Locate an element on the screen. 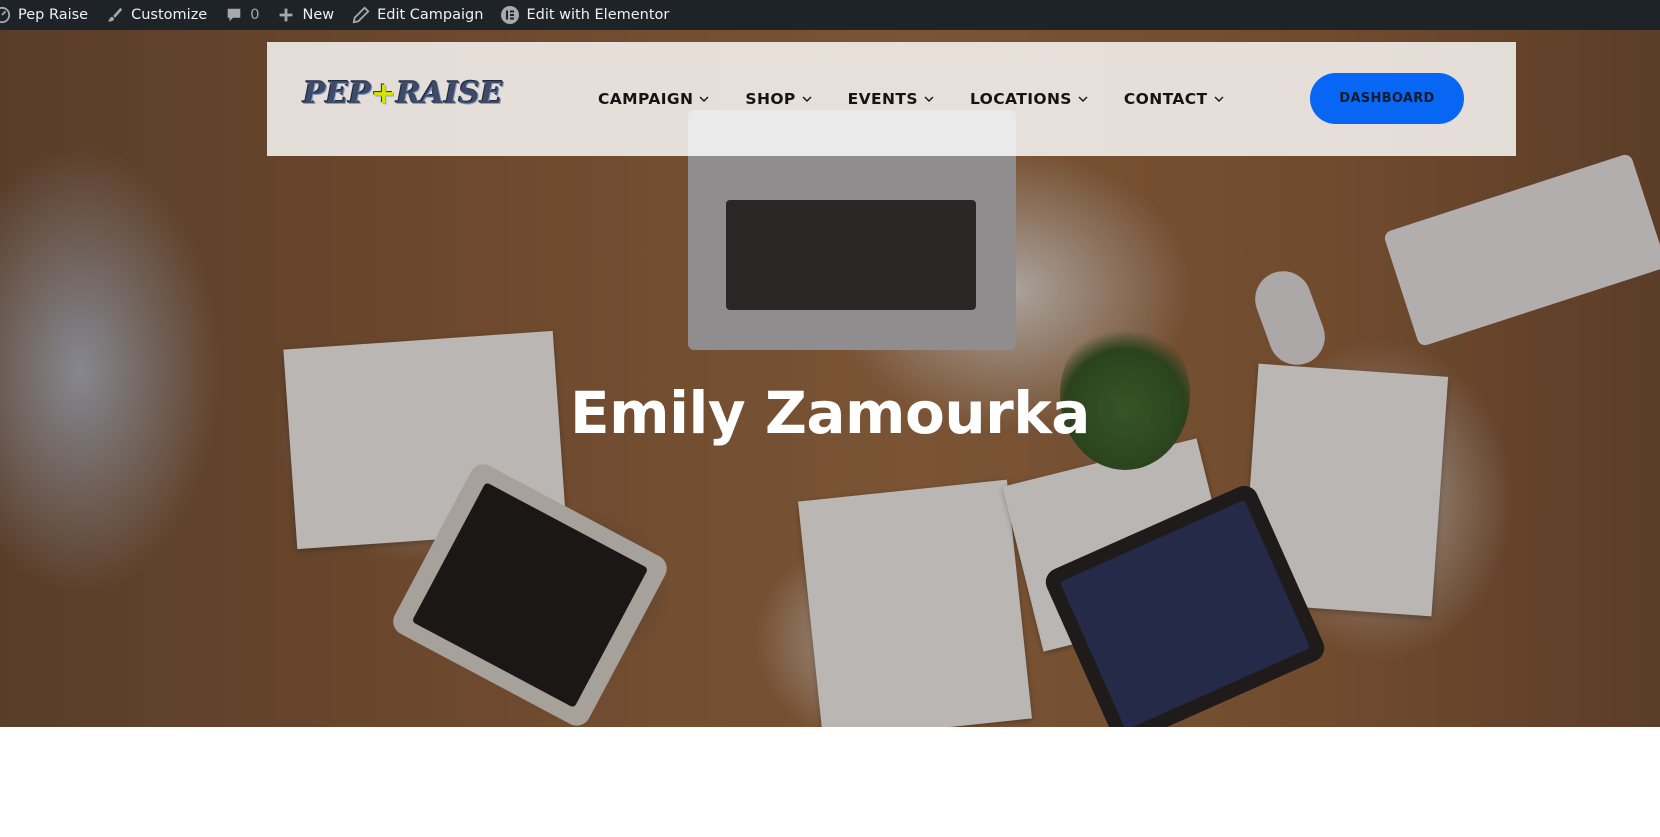 This screenshot has height=837, width=1660. nav-item-locations: LOCATIONS is located at coordinates (1029, 99).